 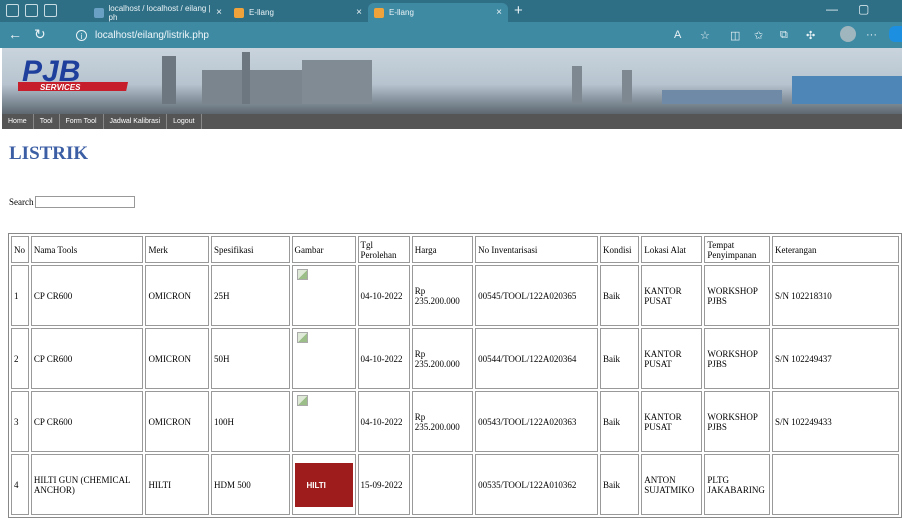 I want to click on col-header-kondisi: Kondisi, so click(x=620, y=249).